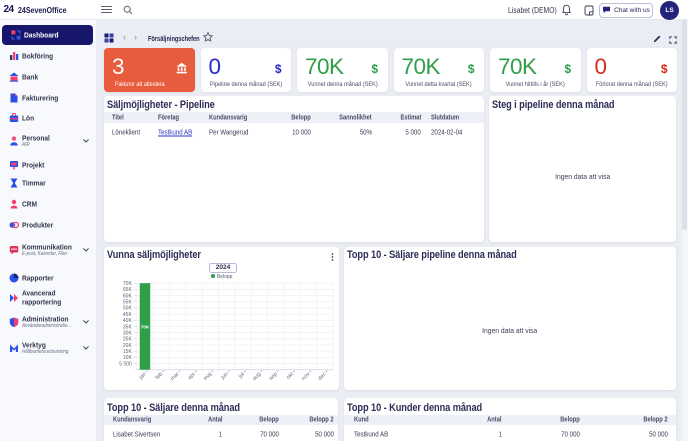 This screenshot has height=441, width=688. What do you see at coordinates (175, 376) in the screenshot?
I see `svg-text: mar` at bounding box center [175, 376].